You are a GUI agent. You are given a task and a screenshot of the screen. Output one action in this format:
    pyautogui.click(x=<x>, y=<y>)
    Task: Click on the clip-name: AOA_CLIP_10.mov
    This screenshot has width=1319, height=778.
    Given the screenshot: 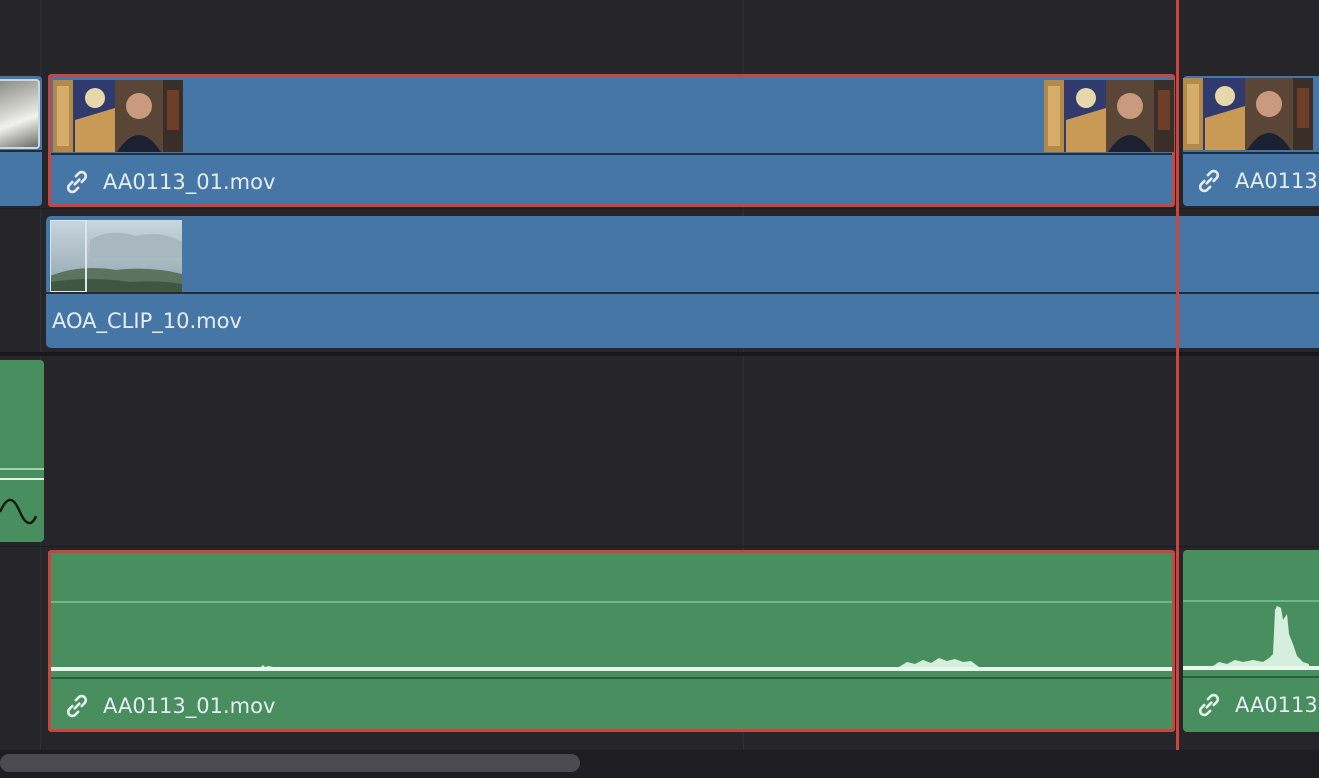 What is the action you would take?
    pyautogui.click(x=147, y=321)
    